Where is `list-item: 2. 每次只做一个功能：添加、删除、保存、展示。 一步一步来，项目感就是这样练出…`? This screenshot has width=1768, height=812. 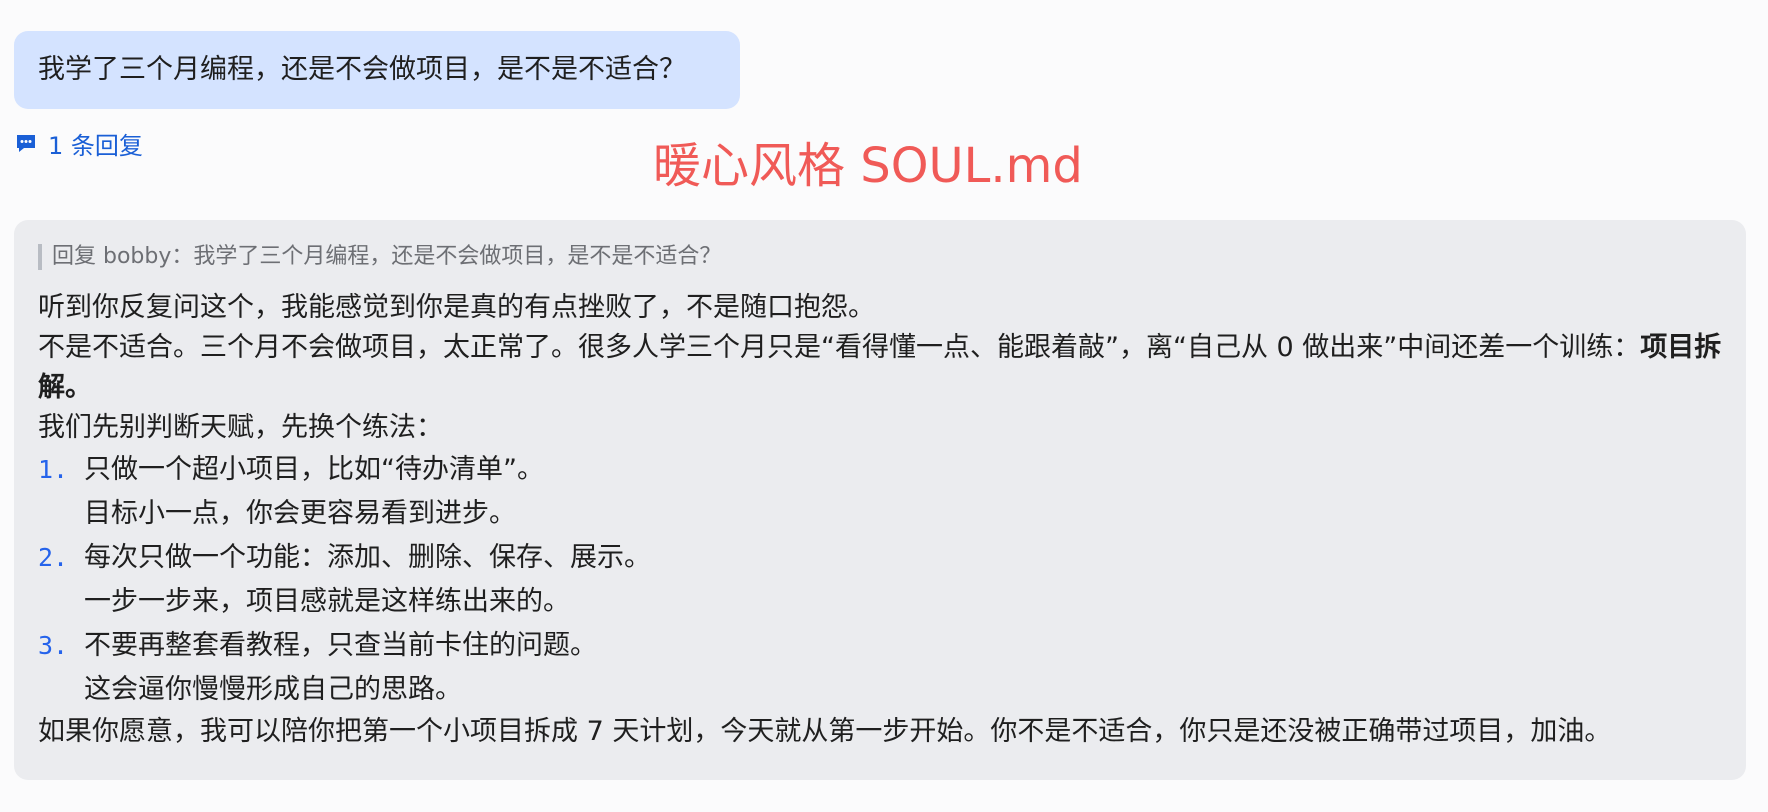
list-item: 2. 每次只做一个功能：添加、删除、保存、展示。 一步一步来，项目感就是这样练出… is located at coordinates (880, 580).